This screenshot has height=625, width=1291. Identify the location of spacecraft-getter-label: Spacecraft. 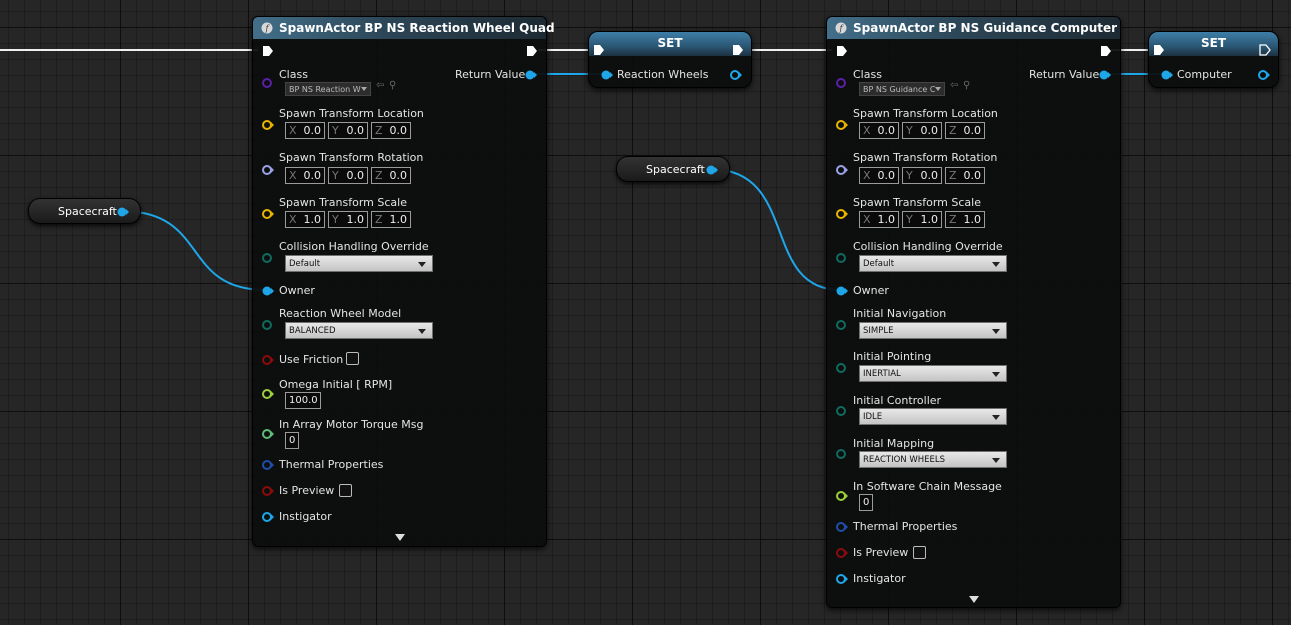
(87, 211).